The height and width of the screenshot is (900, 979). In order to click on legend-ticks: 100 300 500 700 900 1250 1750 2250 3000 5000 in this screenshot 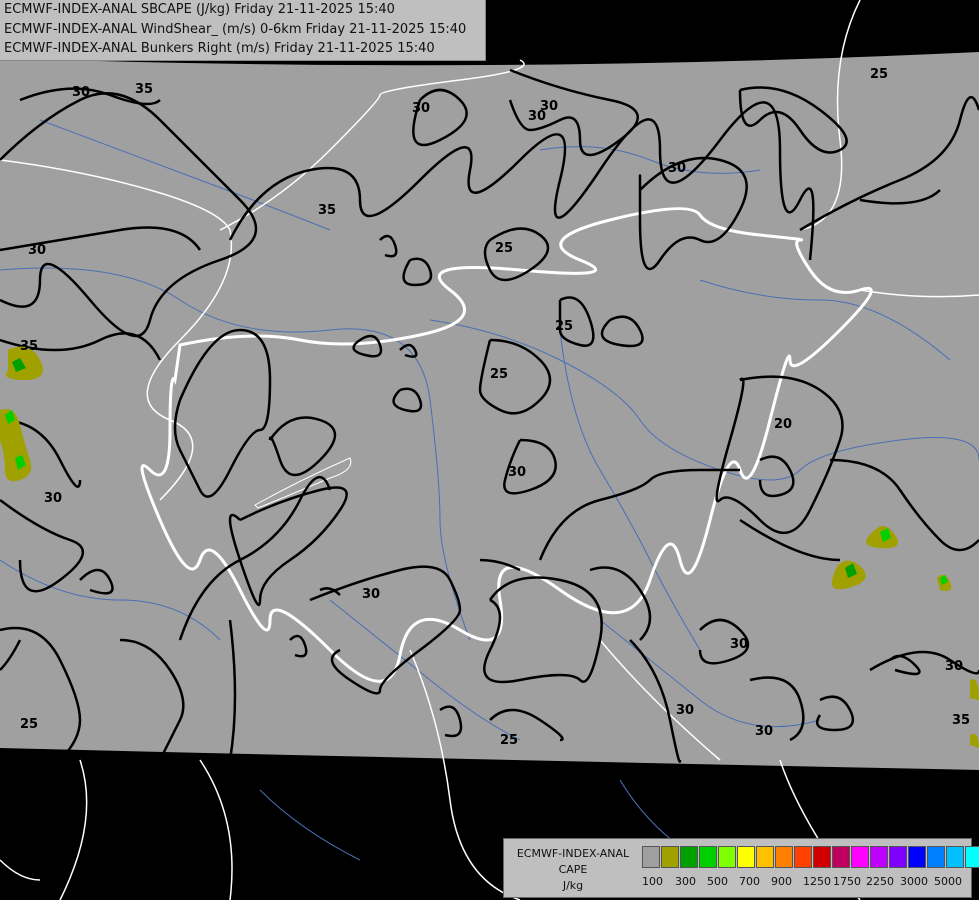, I will do `click(805, 882)`.